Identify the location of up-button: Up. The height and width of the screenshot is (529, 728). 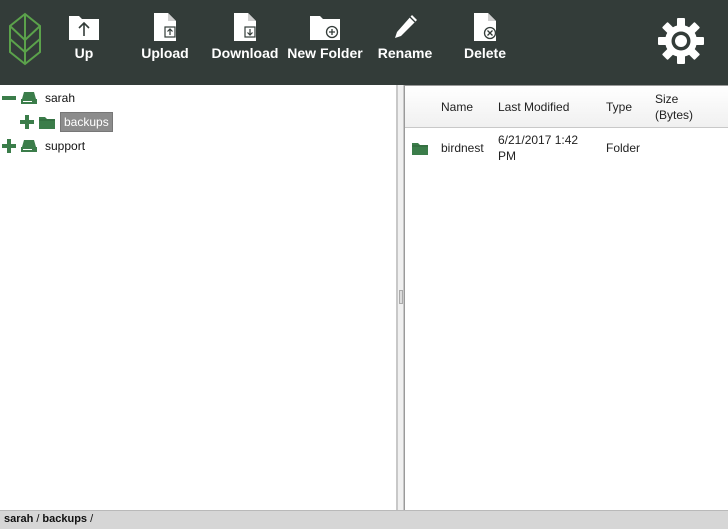
(84, 42).